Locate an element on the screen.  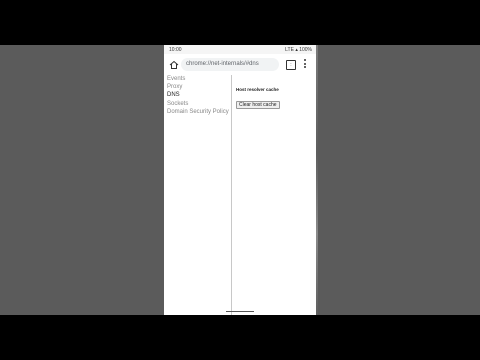
sidebar-item-events: Events is located at coordinates (197, 79).